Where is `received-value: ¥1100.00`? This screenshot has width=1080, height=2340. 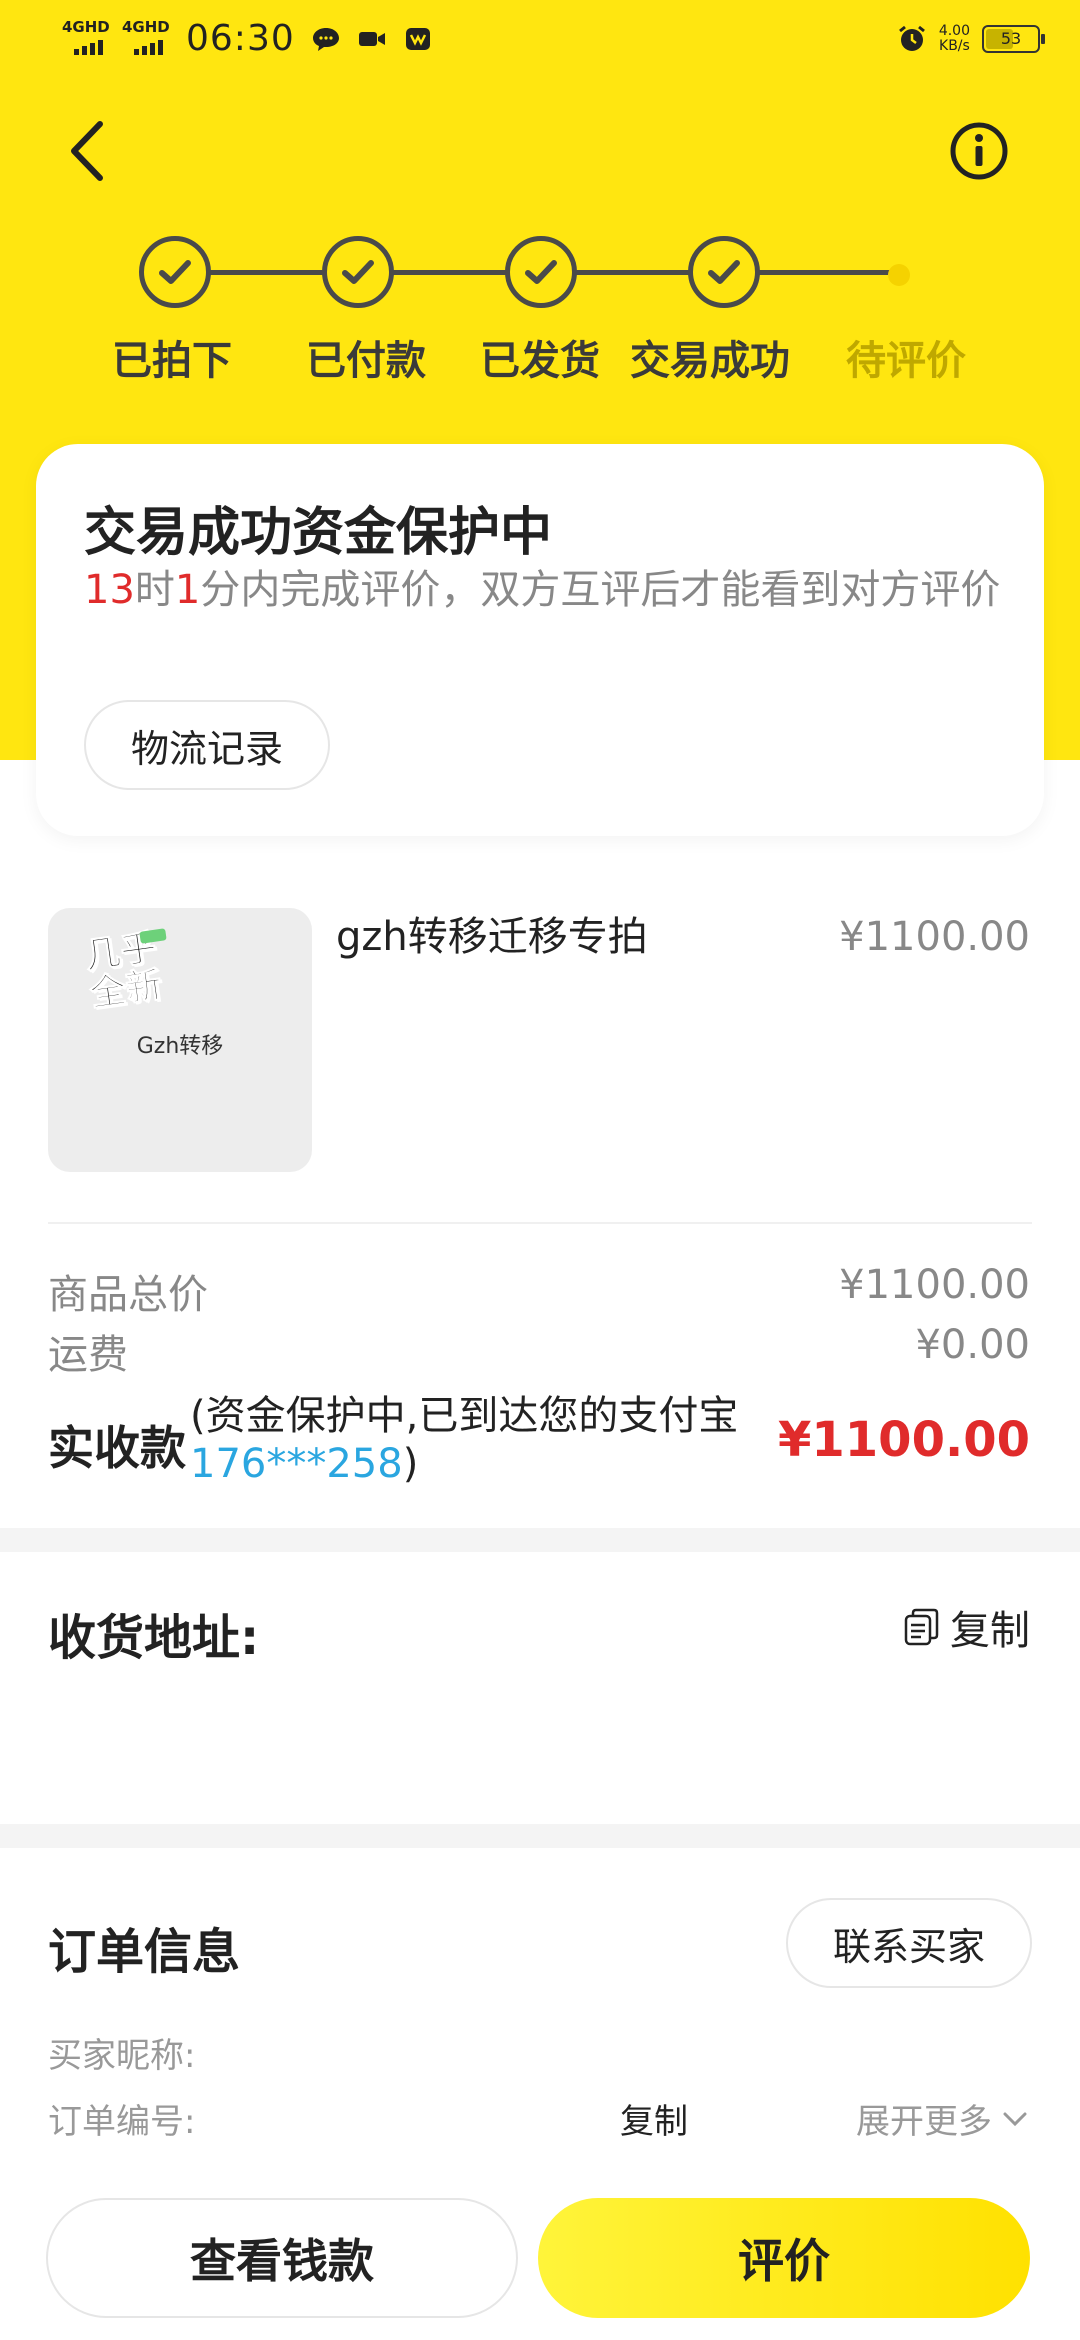 received-value: ¥1100.00 is located at coordinates (903, 1440).